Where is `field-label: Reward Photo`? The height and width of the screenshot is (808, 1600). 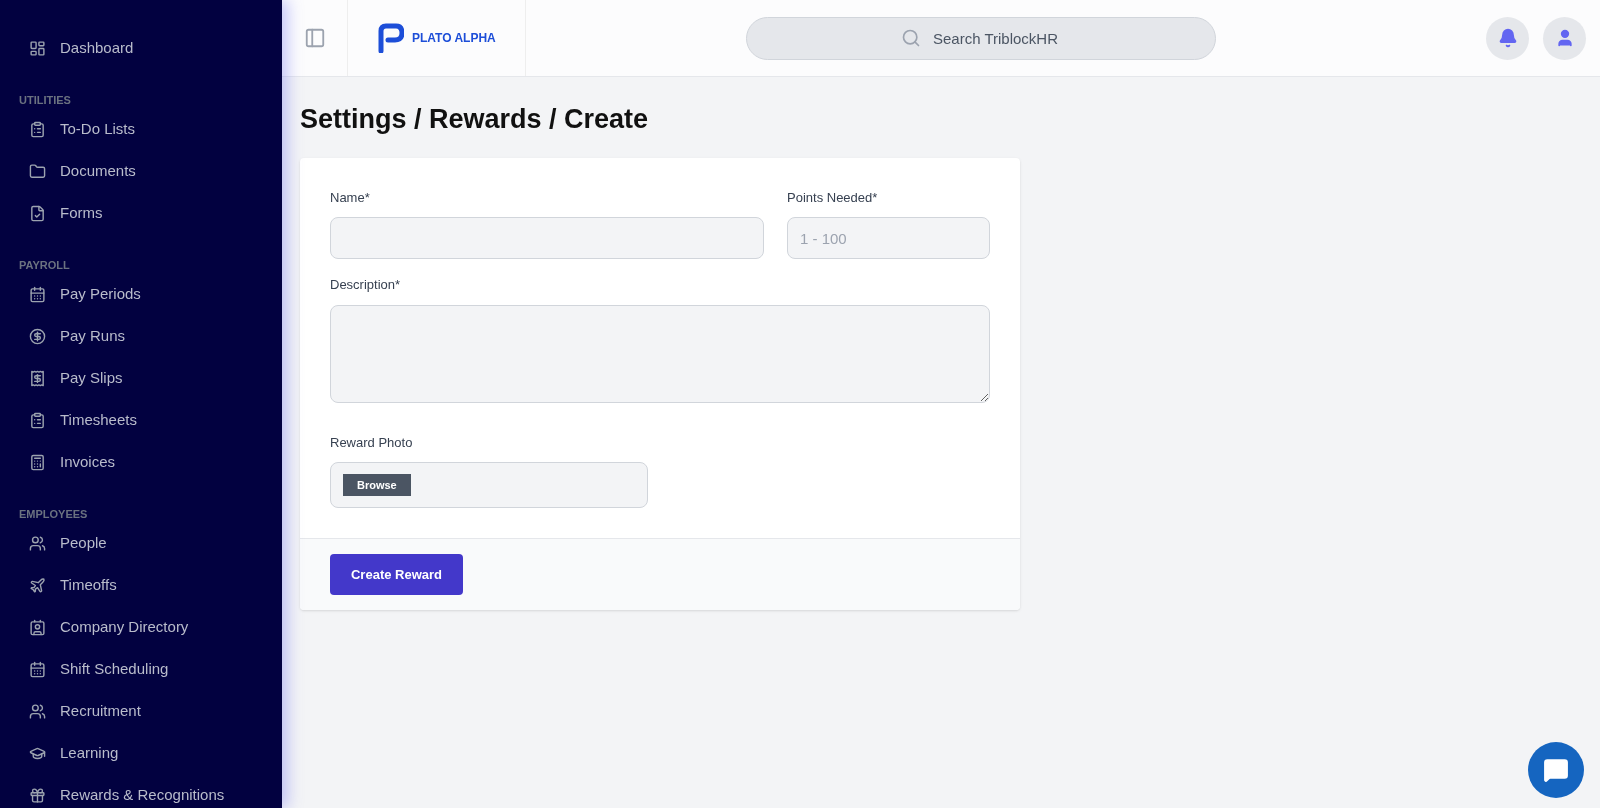
field-label: Reward Photo is located at coordinates (372, 442).